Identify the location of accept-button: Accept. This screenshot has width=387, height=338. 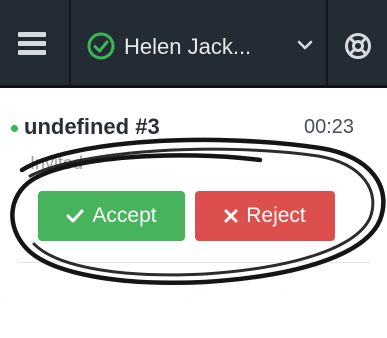
(111, 216).